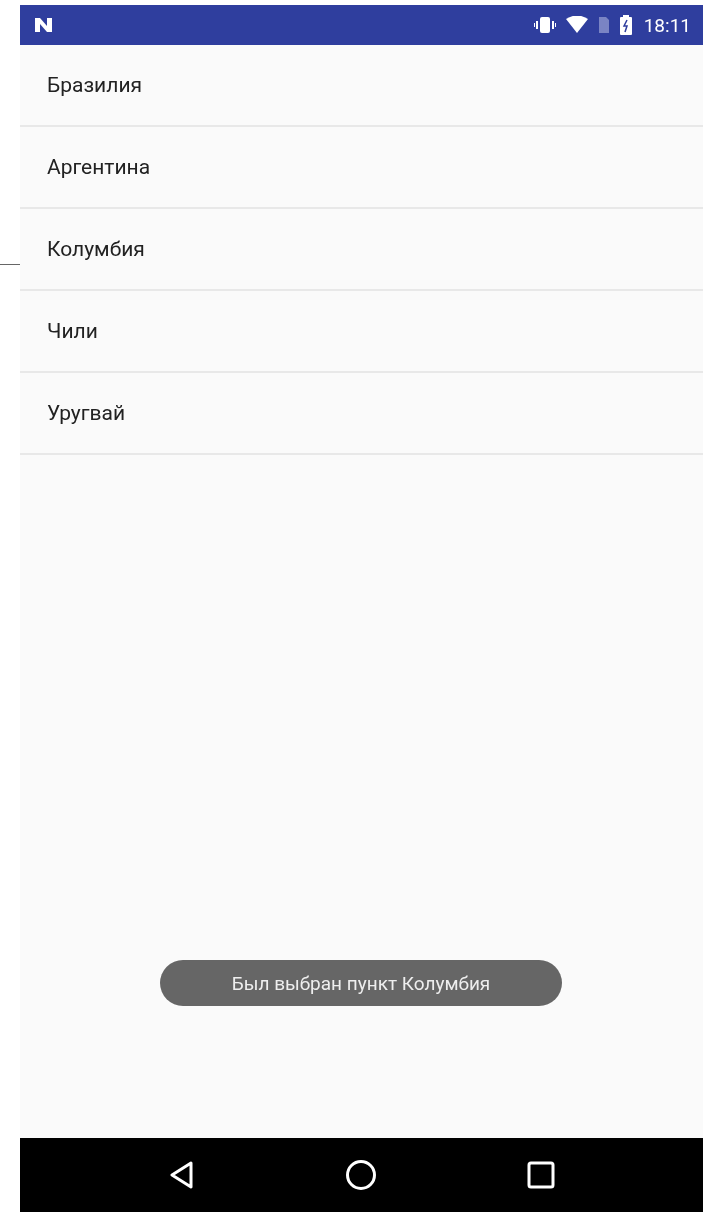 This screenshot has height=1212, width=709. Describe the element at coordinates (625, 25) in the screenshot. I see `battery-icon` at that location.